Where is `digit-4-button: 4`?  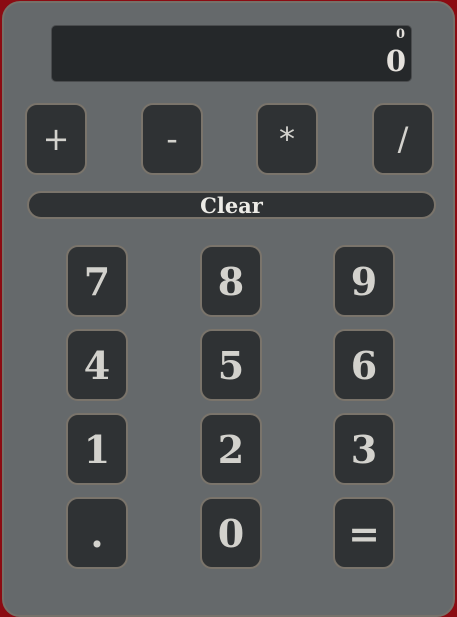 digit-4-button: 4 is located at coordinates (97, 365).